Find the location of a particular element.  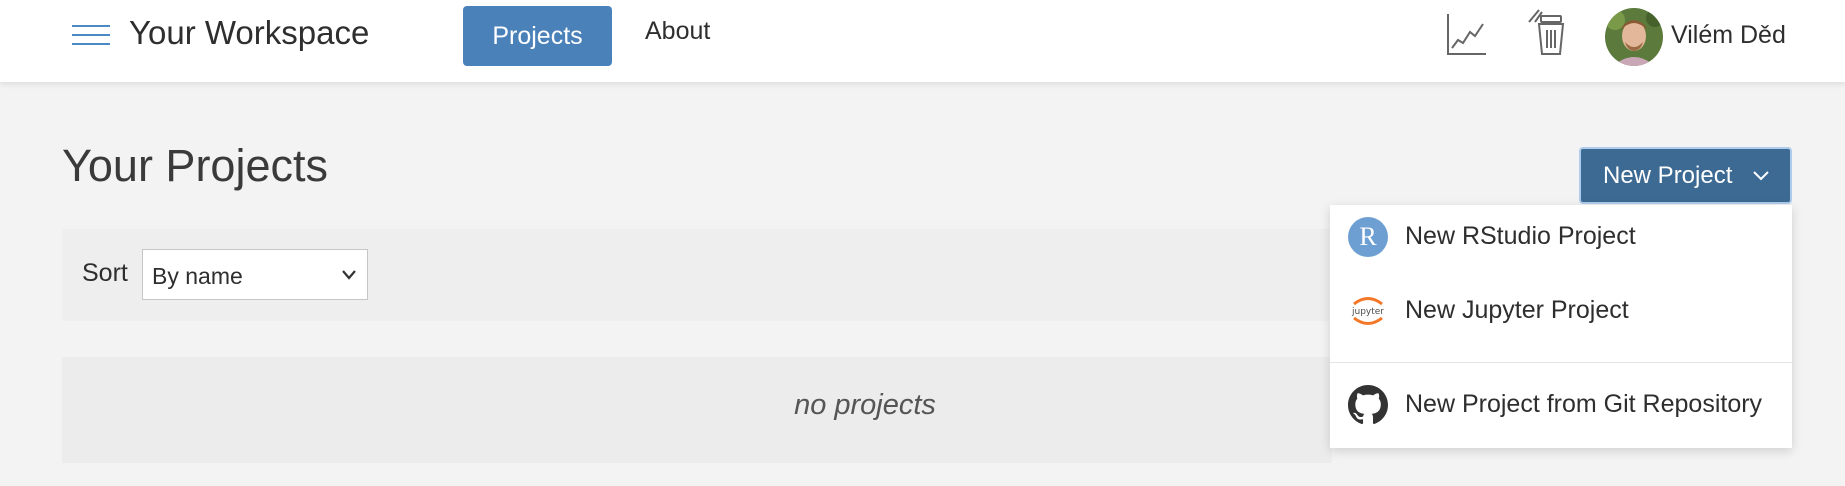

dropdown-divider is located at coordinates (1561, 362).